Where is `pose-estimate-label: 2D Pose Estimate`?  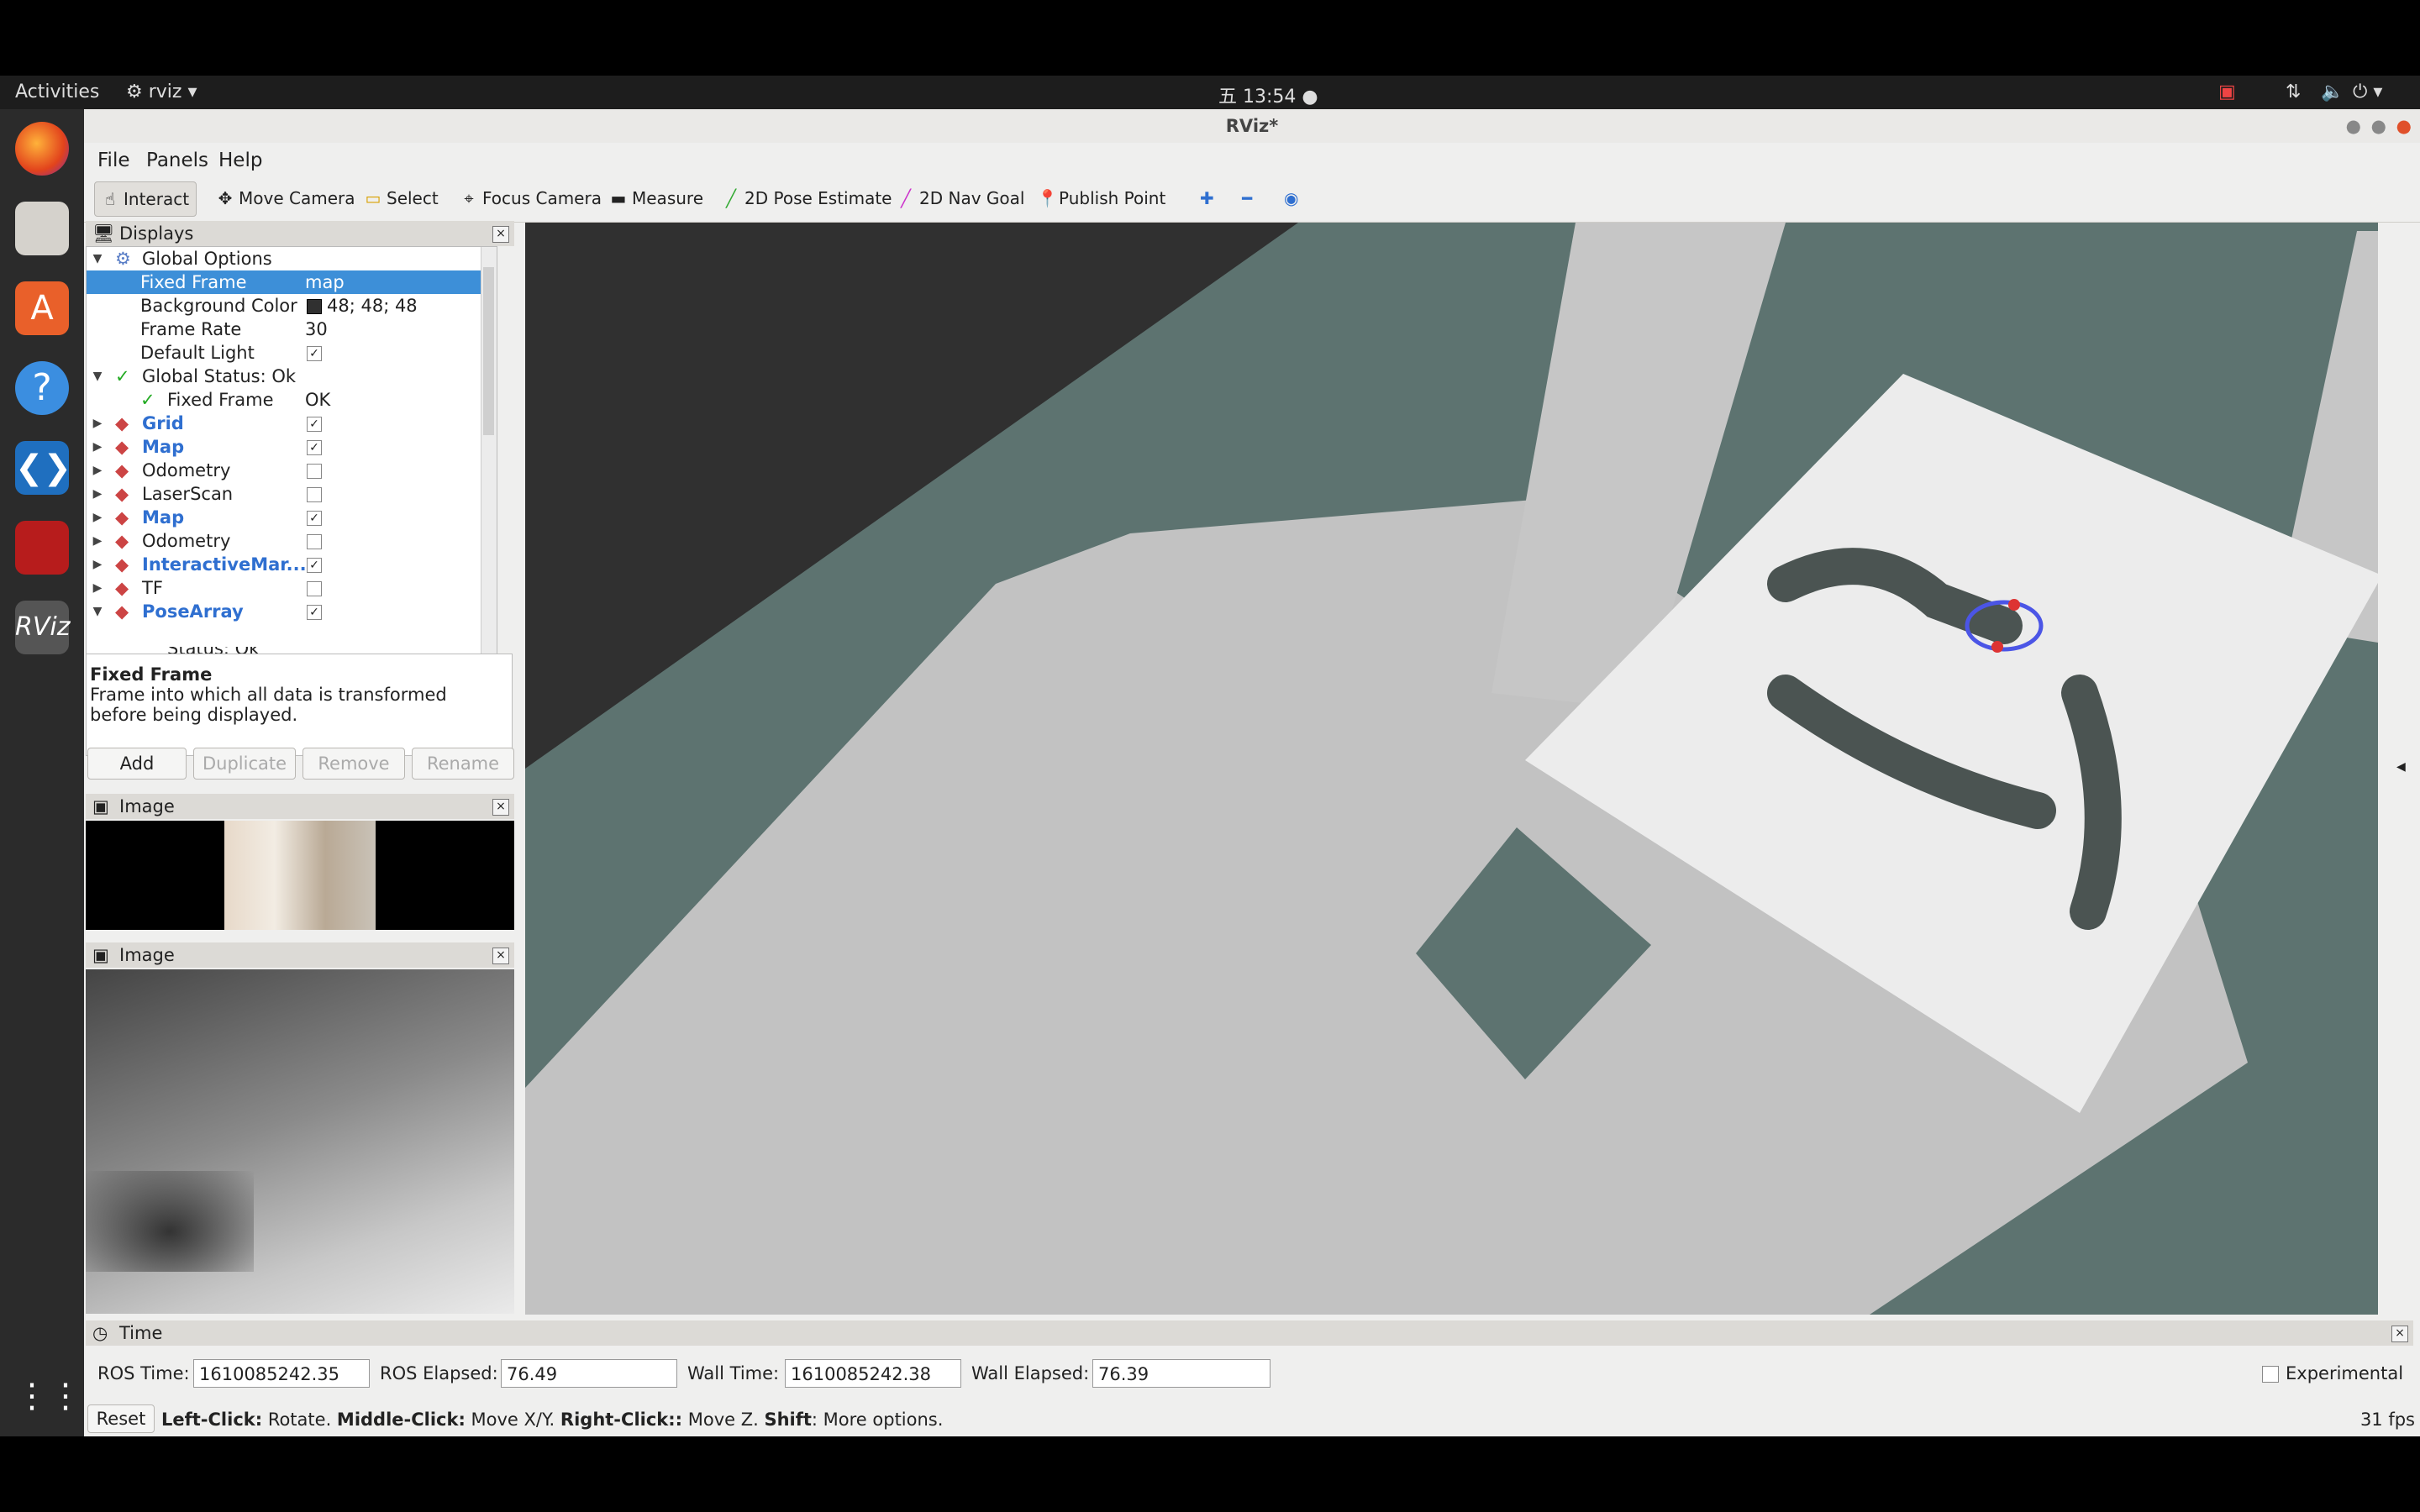
pose-estimate-label: 2D Pose Estimate is located at coordinates (818, 198).